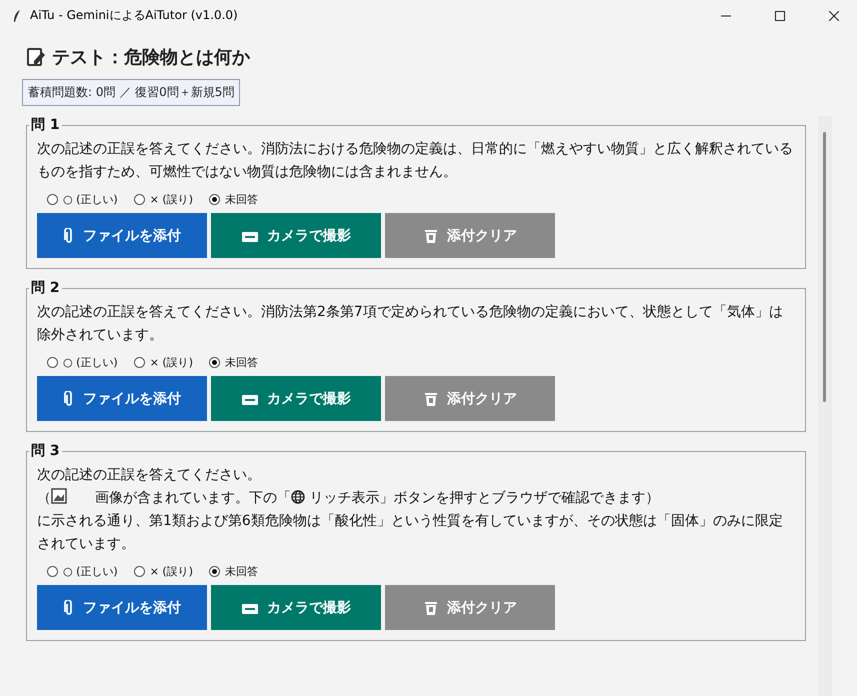  I want to click on scrollbar, so click(825, 406).